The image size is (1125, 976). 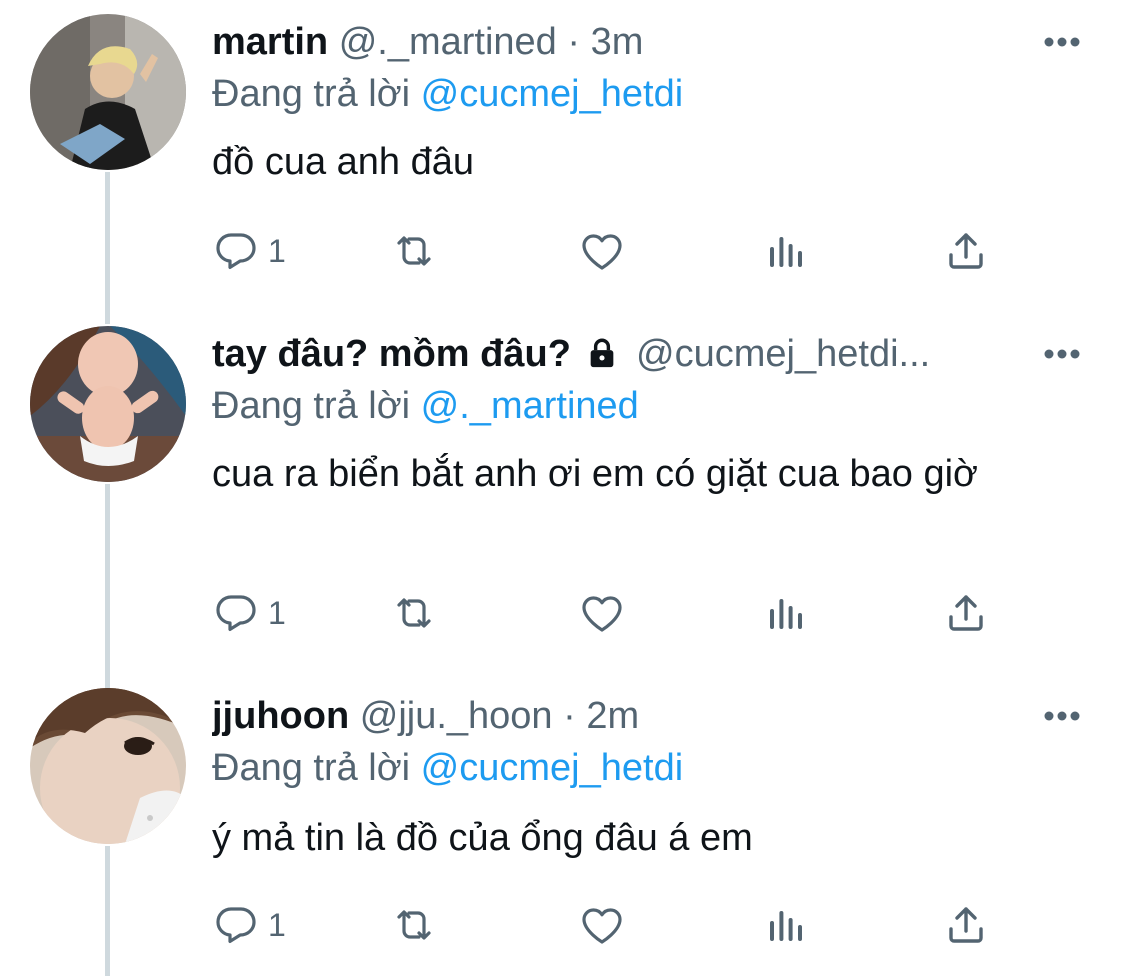 I want to click on user-handle: @._martined, so click(x=448, y=42).